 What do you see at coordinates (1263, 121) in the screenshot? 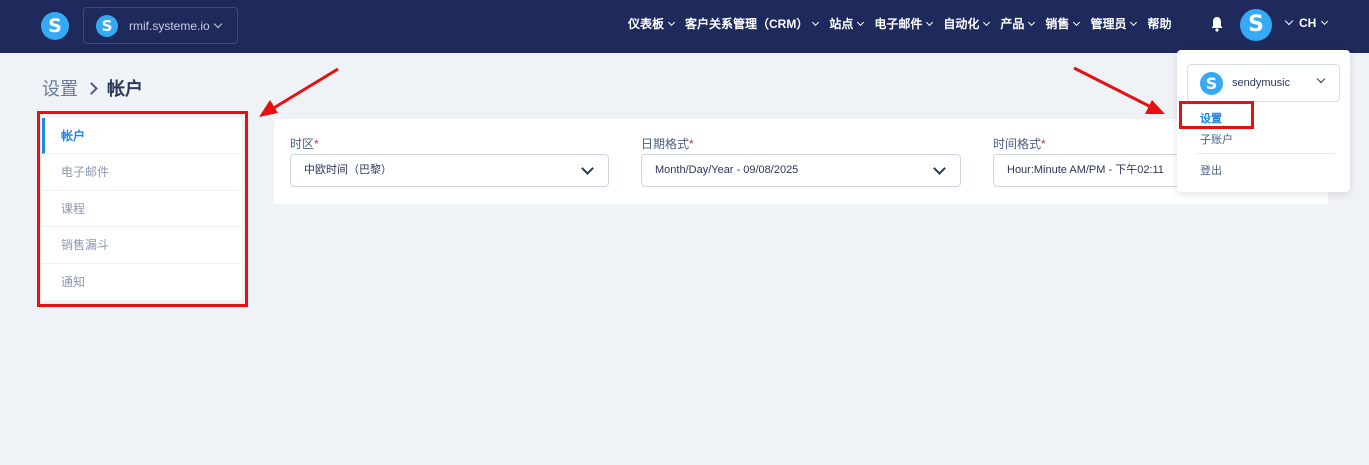
I see `user-dropdown-menu: S sendymusic 设置 子账户 登出` at bounding box center [1263, 121].